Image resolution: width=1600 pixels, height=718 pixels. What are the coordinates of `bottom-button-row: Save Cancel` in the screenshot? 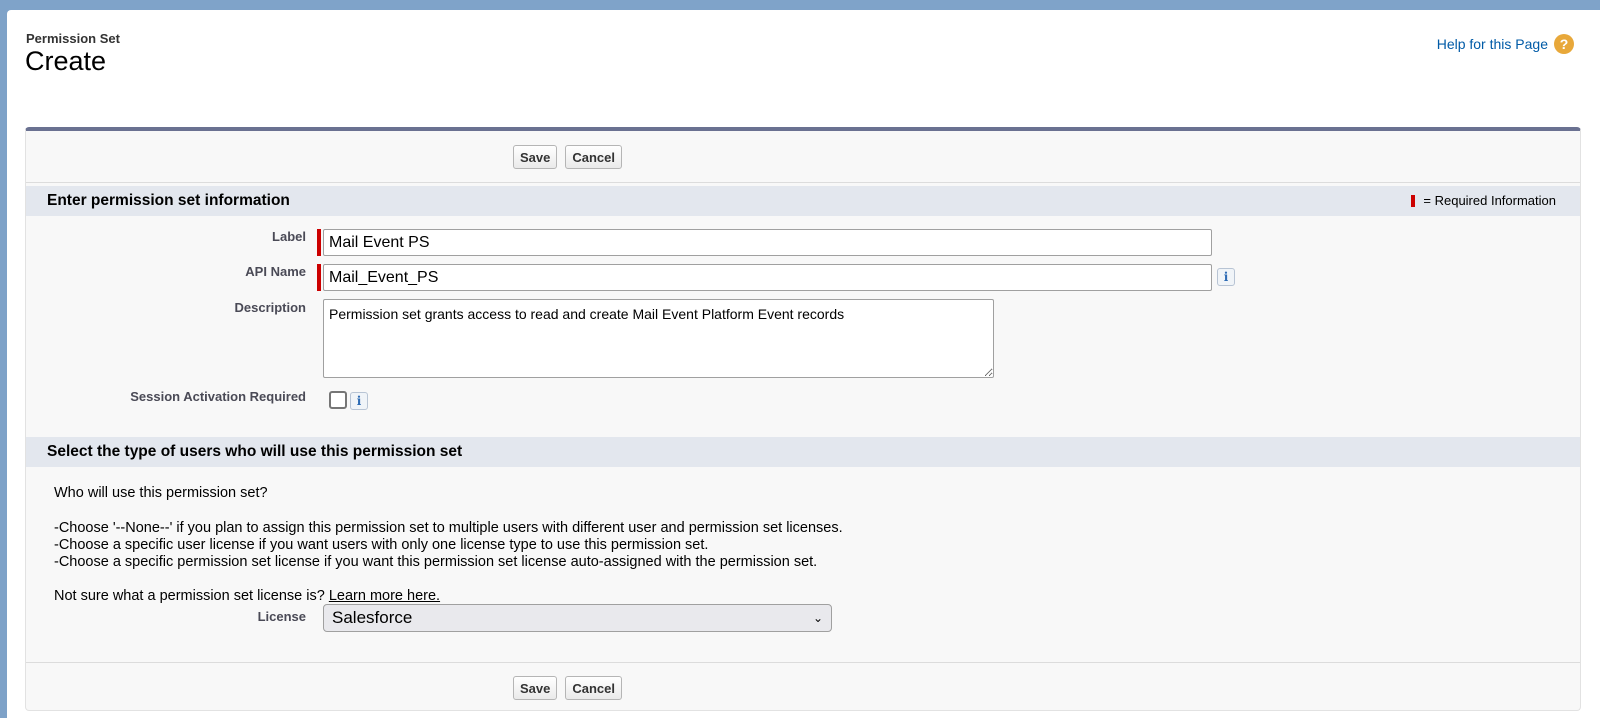 It's located at (803, 688).